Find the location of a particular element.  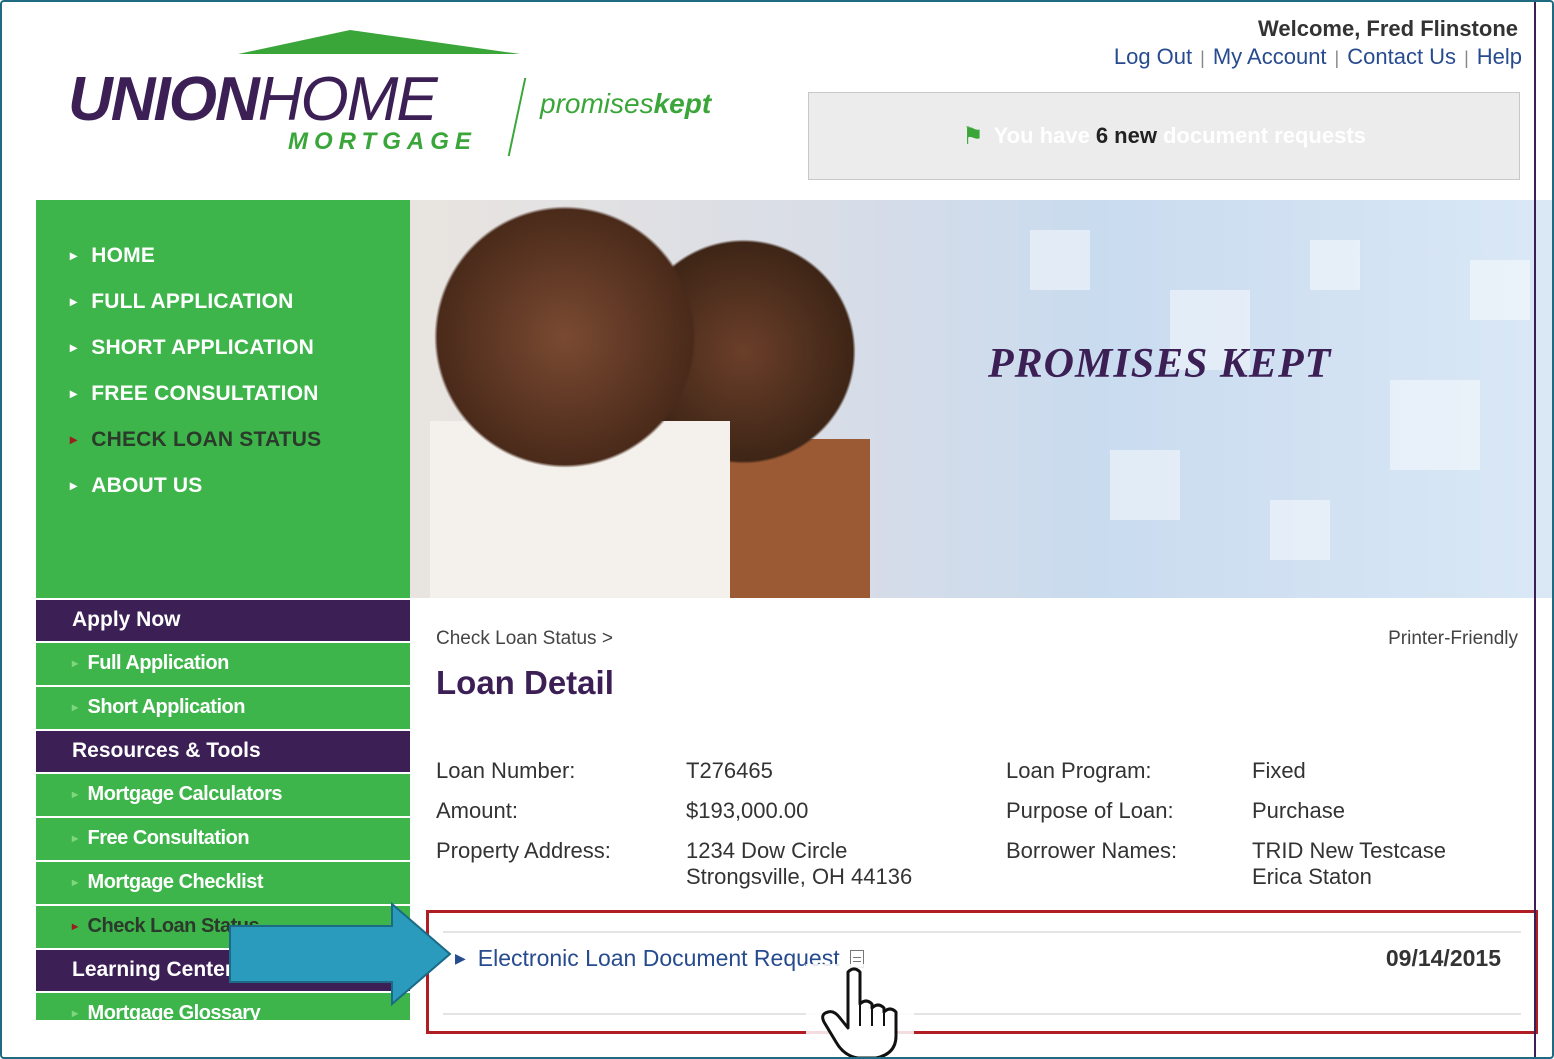

sidebar-item-short-application: ▸ Short Application is located at coordinates (223, 709).